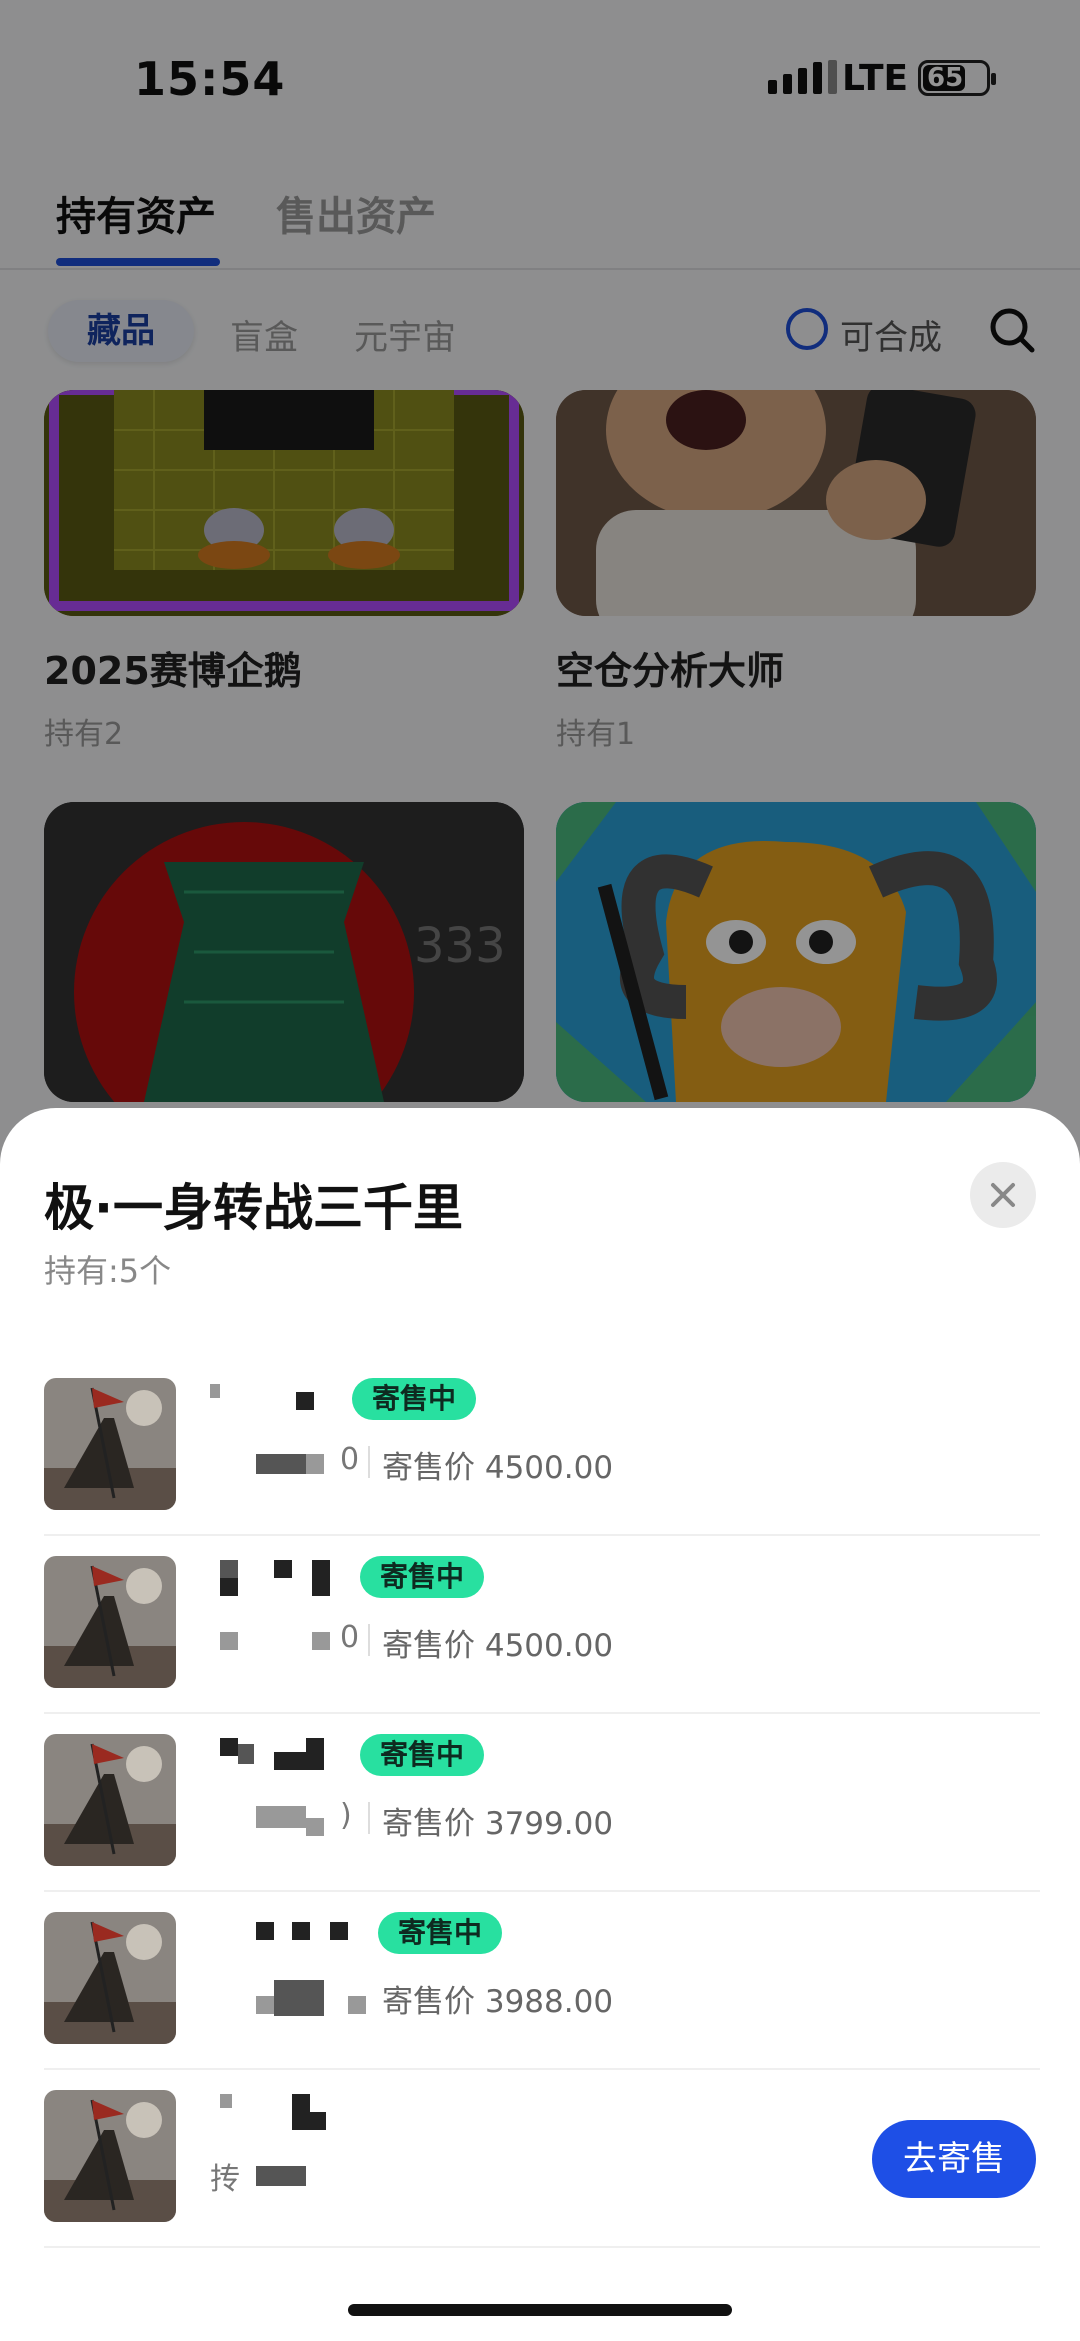 This screenshot has height=2341, width=1080. What do you see at coordinates (225, 2179) in the screenshot?
I see `row-partial-text: 抟` at bounding box center [225, 2179].